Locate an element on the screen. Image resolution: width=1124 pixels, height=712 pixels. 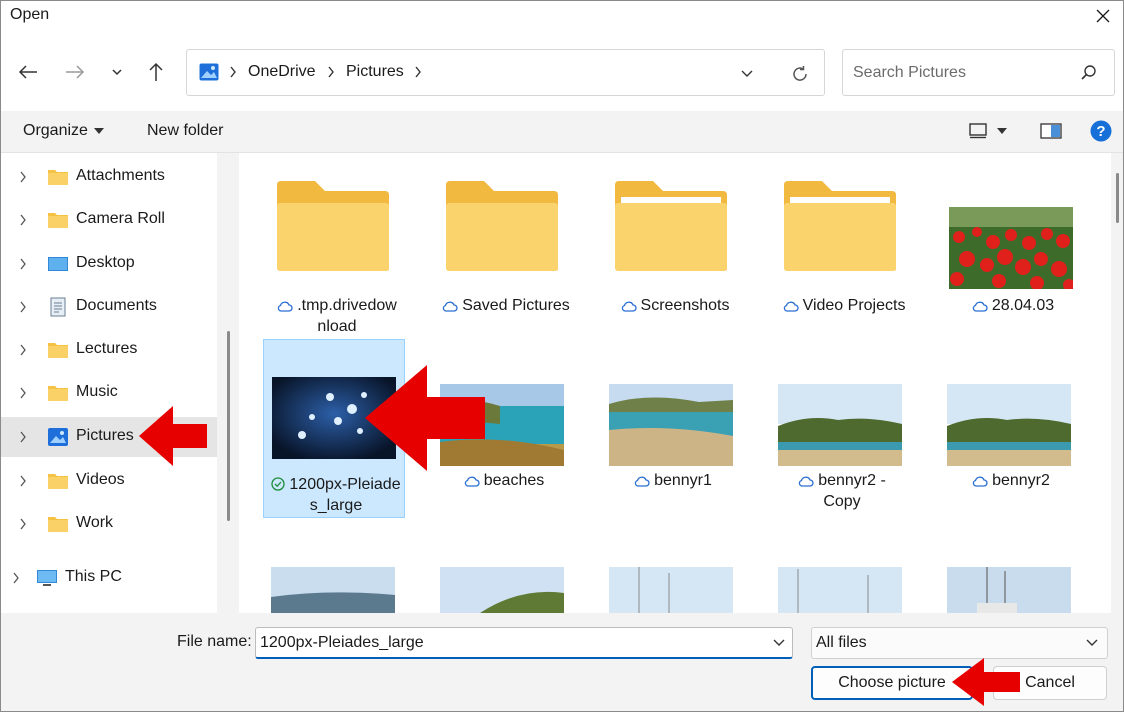
file-name: Saved Pictures is located at coordinates (516, 305).